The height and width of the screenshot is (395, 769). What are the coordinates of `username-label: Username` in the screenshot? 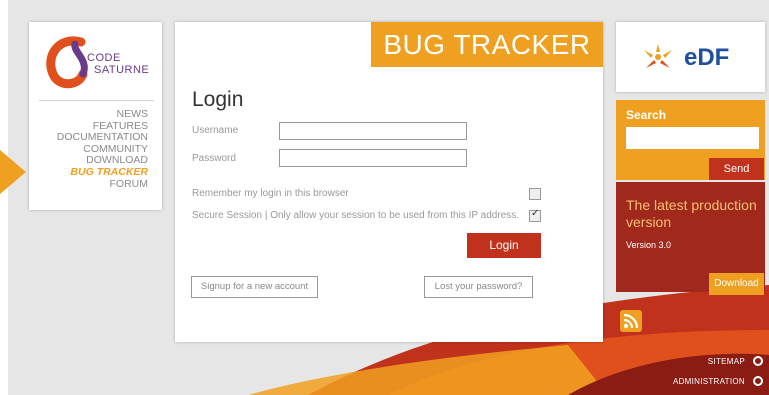 It's located at (215, 130).